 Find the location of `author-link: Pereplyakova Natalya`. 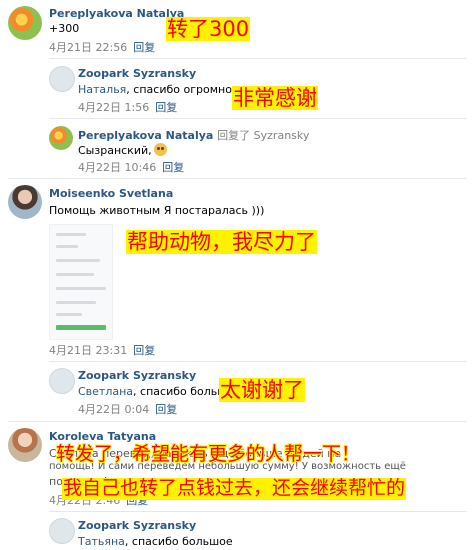

author-link: Pereplyakova Natalya is located at coordinates (145, 135).